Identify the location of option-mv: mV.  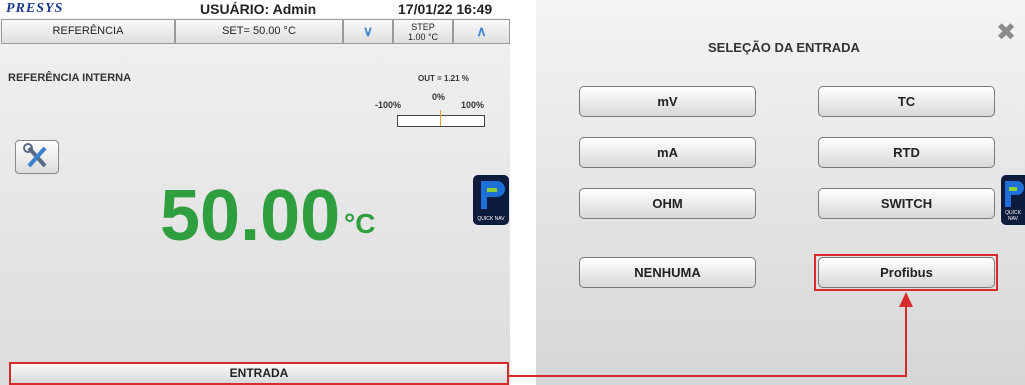
(667, 101).